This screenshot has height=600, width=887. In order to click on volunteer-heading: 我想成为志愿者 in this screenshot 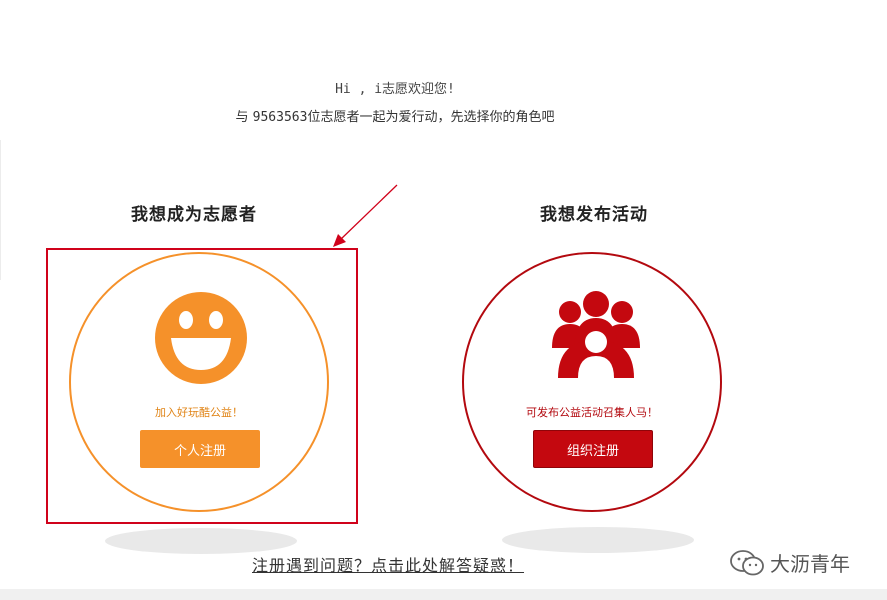, I will do `click(194, 215)`.